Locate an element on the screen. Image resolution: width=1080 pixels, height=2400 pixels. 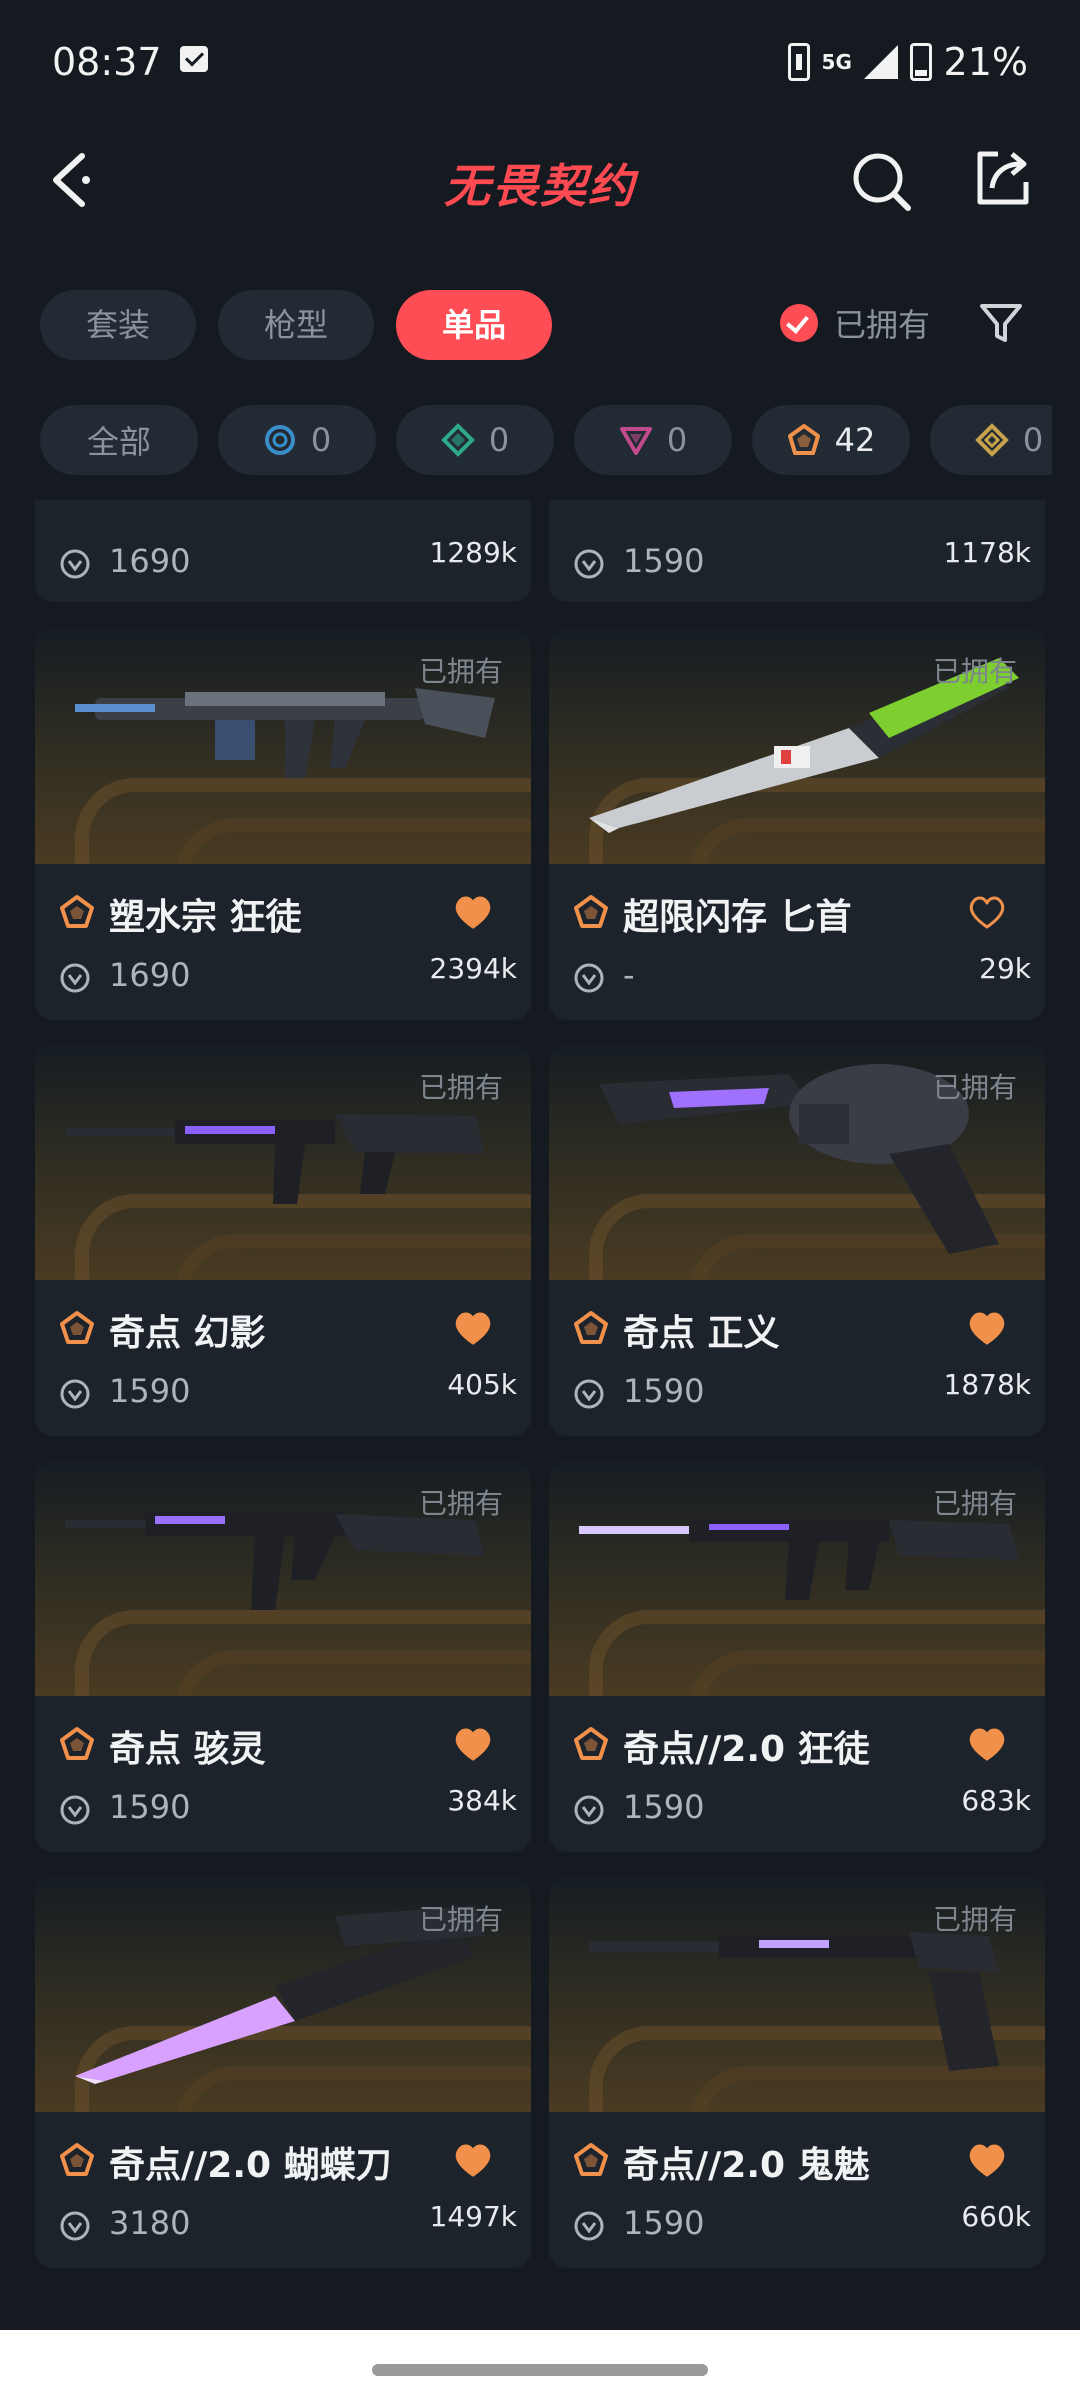
partial-row: 1690 1289k 1590 1178k is located at coordinates (540, 551).